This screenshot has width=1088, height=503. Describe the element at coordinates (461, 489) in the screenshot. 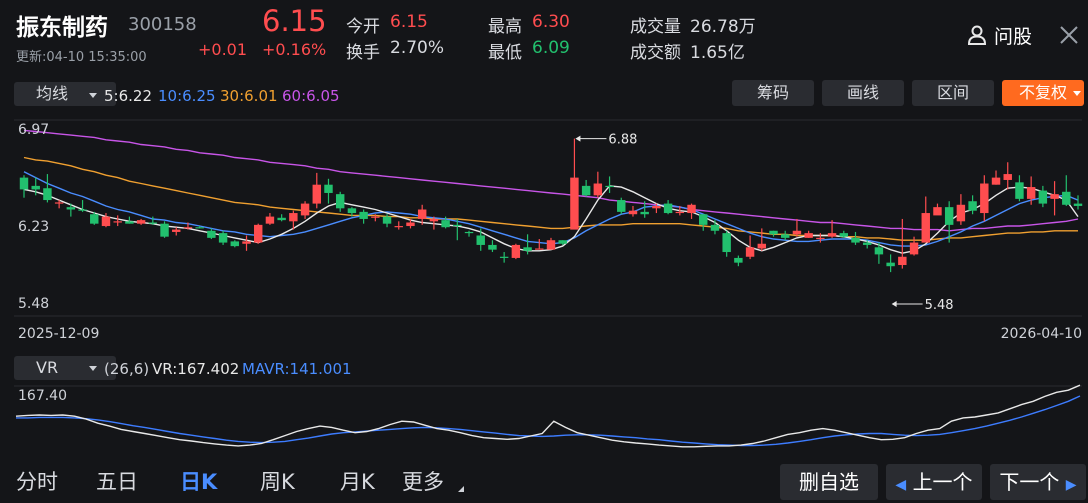

I see `more-corner-icon` at that location.